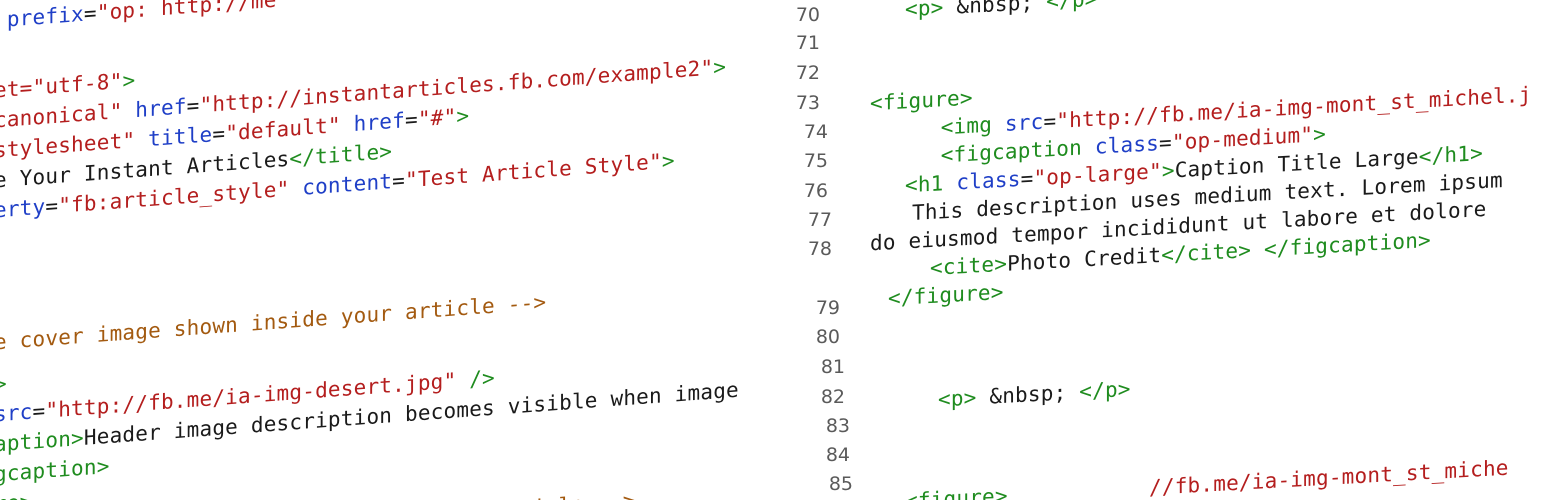 Image resolution: width=1544 pixels, height=500 pixels. What do you see at coordinates (969, 266) in the screenshot?
I see `code-token: <cite>` at bounding box center [969, 266].